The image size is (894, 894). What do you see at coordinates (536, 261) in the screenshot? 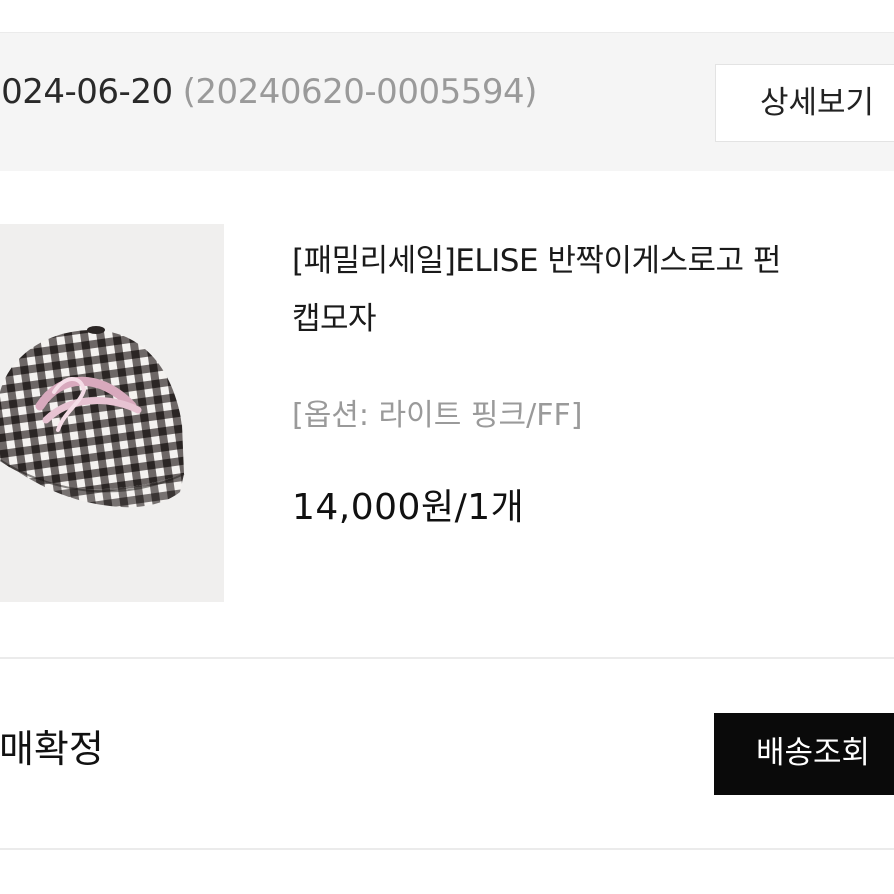
I see `product-name-line1: [패밀리세일]ELISE 반짝이게스로고 펀` at bounding box center [536, 261].